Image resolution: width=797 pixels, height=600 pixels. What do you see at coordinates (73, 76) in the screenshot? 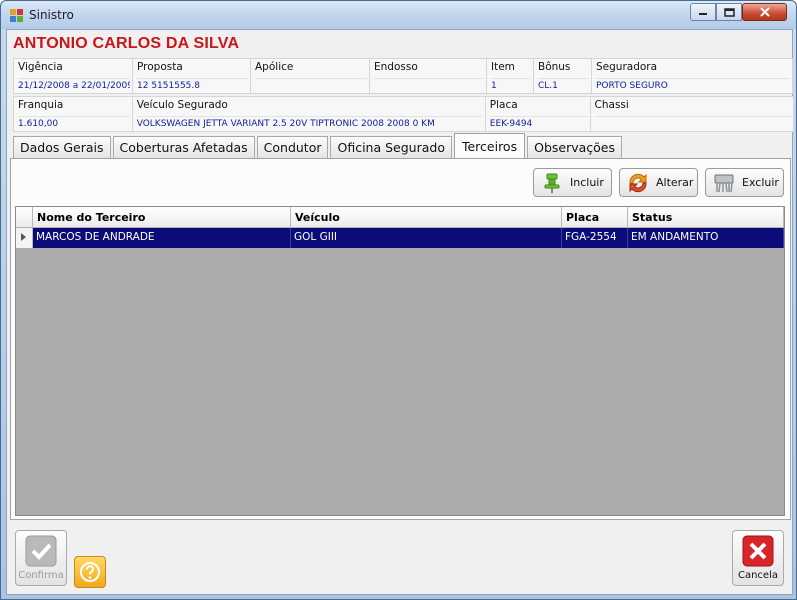
I see `info-vigencia: Vigência 21/12/2008 a 22/01/2009` at bounding box center [73, 76].